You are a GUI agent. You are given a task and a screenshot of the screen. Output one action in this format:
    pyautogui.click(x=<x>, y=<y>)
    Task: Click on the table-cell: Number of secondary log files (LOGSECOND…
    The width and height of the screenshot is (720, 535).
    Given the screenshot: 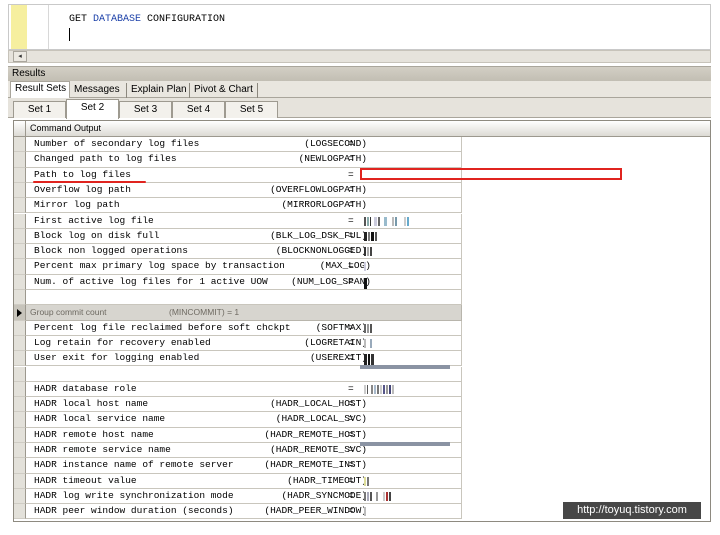 What is the action you would take?
    pyautogui.click(x=244, y=145)
    